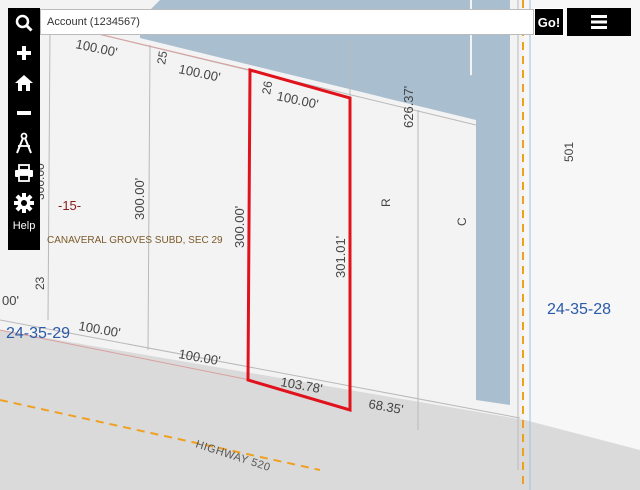 This screenshot has width=640, height=490. What do you see at coordinates (267, 88) in the screenshot?
I see `lot-number-26: 26` at bounding box center [267, 88].